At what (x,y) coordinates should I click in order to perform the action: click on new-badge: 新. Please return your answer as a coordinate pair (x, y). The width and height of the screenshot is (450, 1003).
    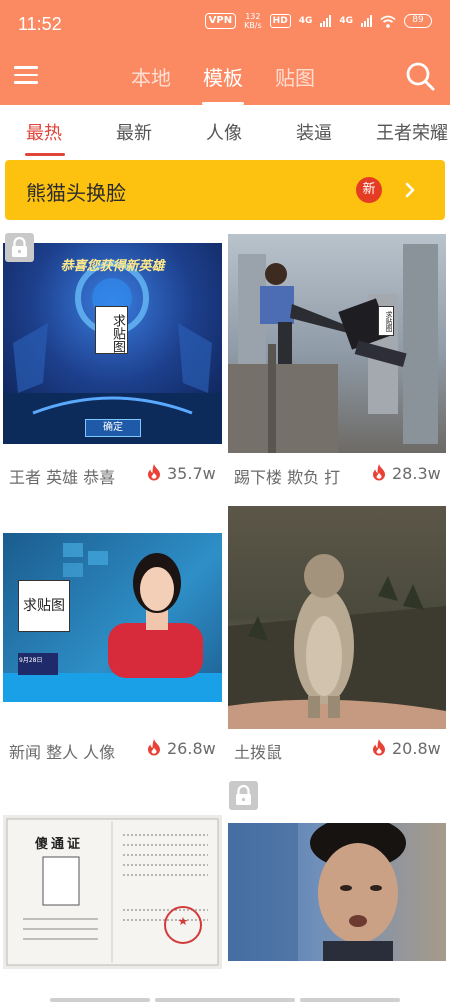
    Looking at the image, I should click on (369, 190).